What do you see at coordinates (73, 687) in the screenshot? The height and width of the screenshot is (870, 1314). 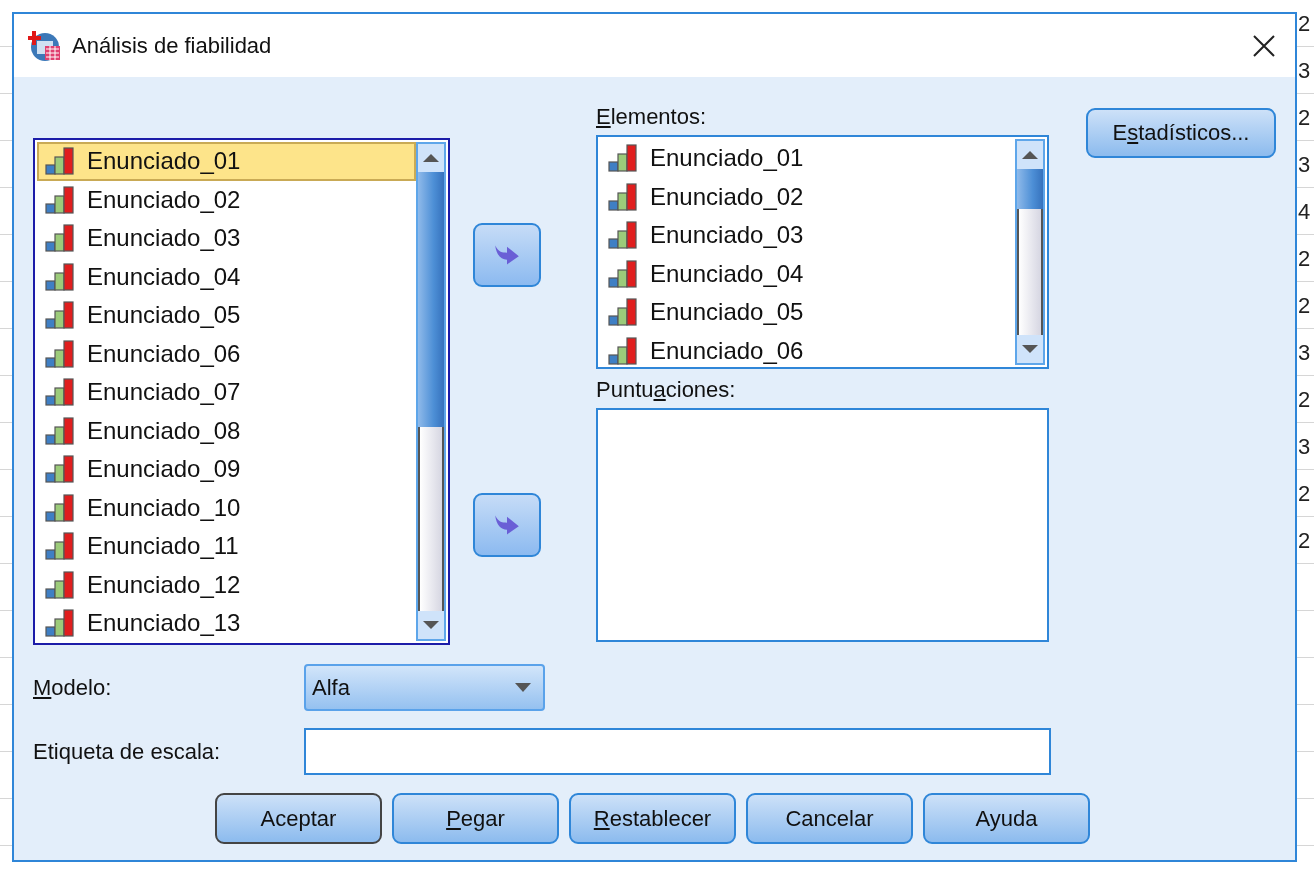 I see `model-label: Modelo:` at bounding box center [73, 687].